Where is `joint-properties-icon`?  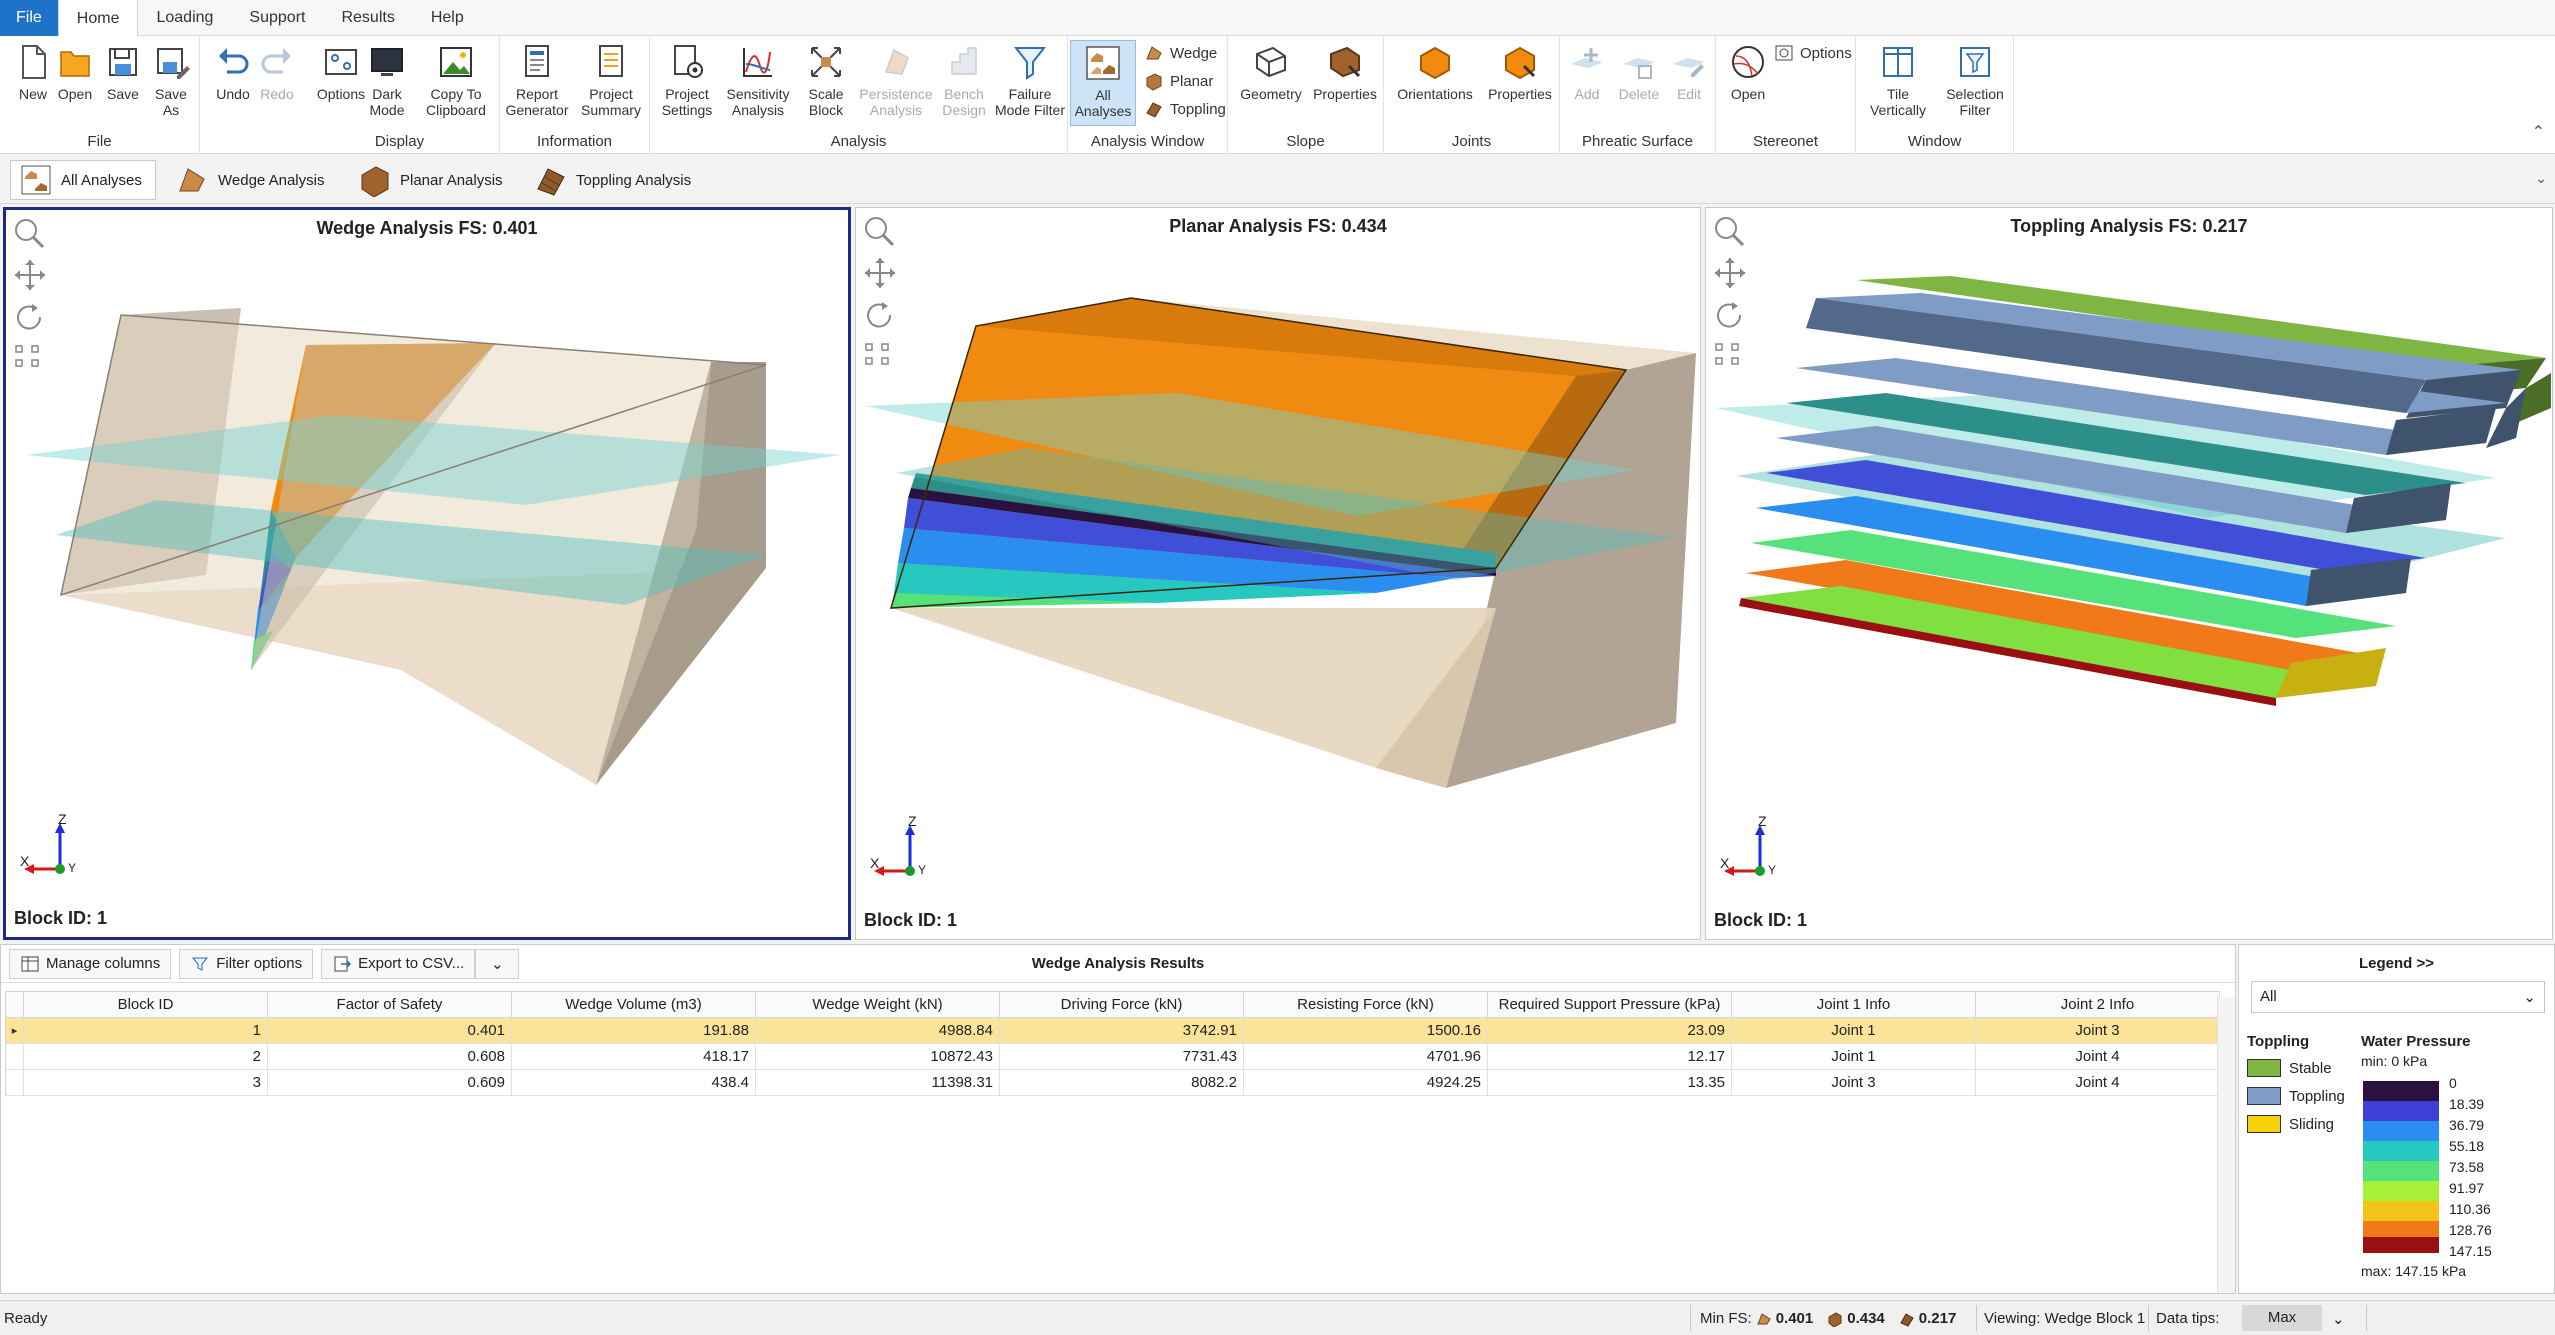
joint-properties-icon is located at coordinates (1520, 63).